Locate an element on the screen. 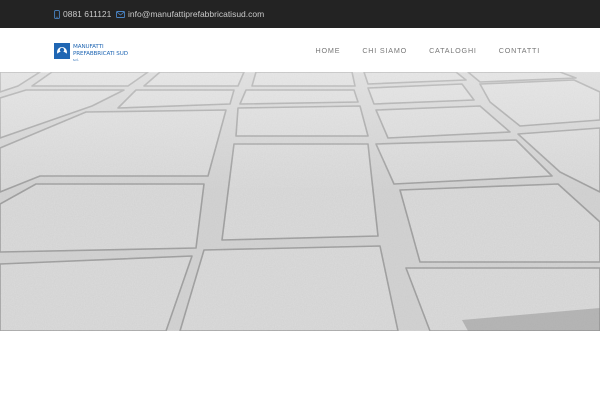 This screenshot has width=600, height=400. nav-item-cataloghi: CATALOGHI is located at coordinates (453, 50).